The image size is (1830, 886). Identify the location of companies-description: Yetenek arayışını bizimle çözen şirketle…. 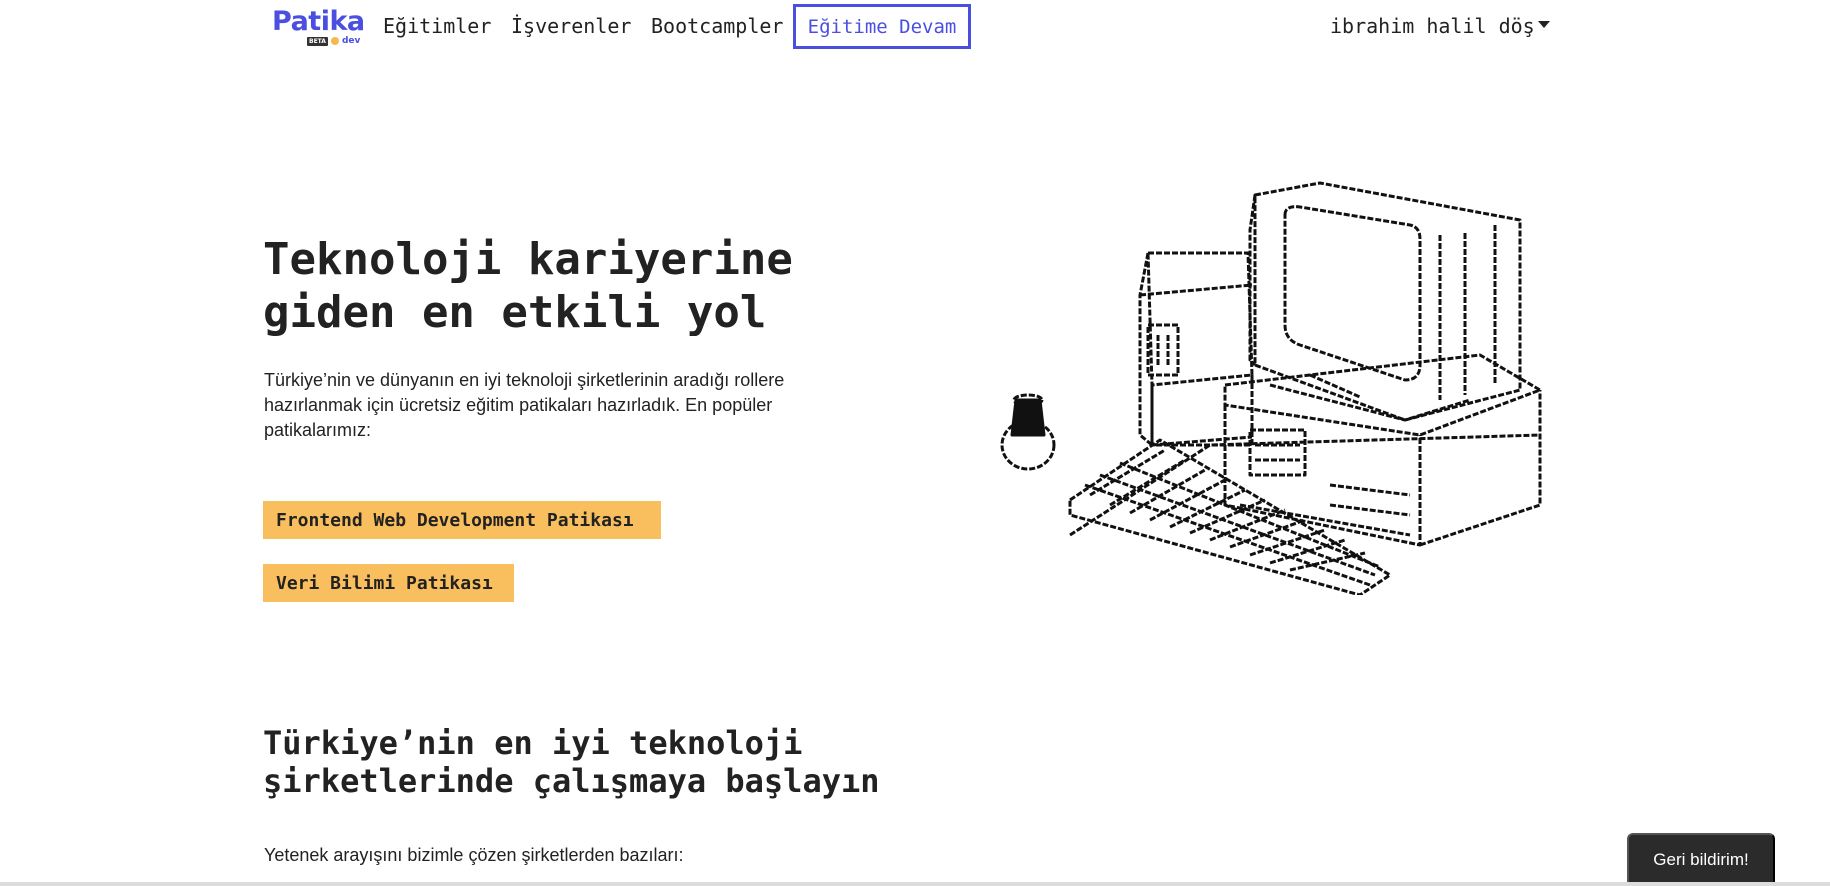
(474, 855).